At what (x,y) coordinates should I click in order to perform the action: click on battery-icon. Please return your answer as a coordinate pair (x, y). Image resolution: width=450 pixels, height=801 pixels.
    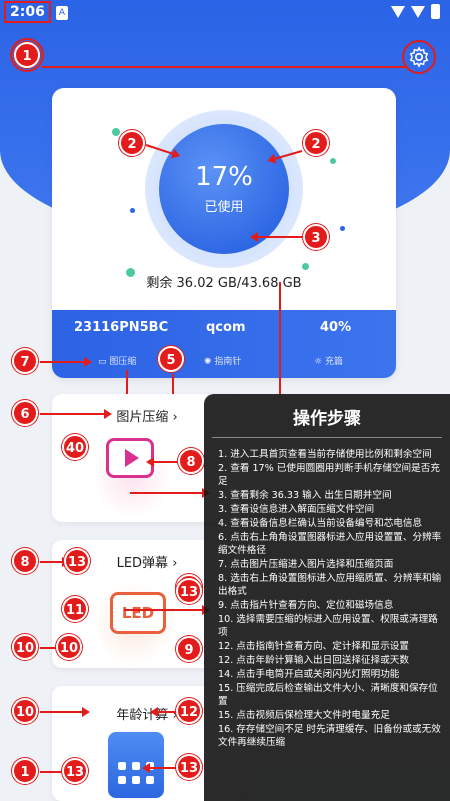
    Looking at the image, I should click on (435, 11).